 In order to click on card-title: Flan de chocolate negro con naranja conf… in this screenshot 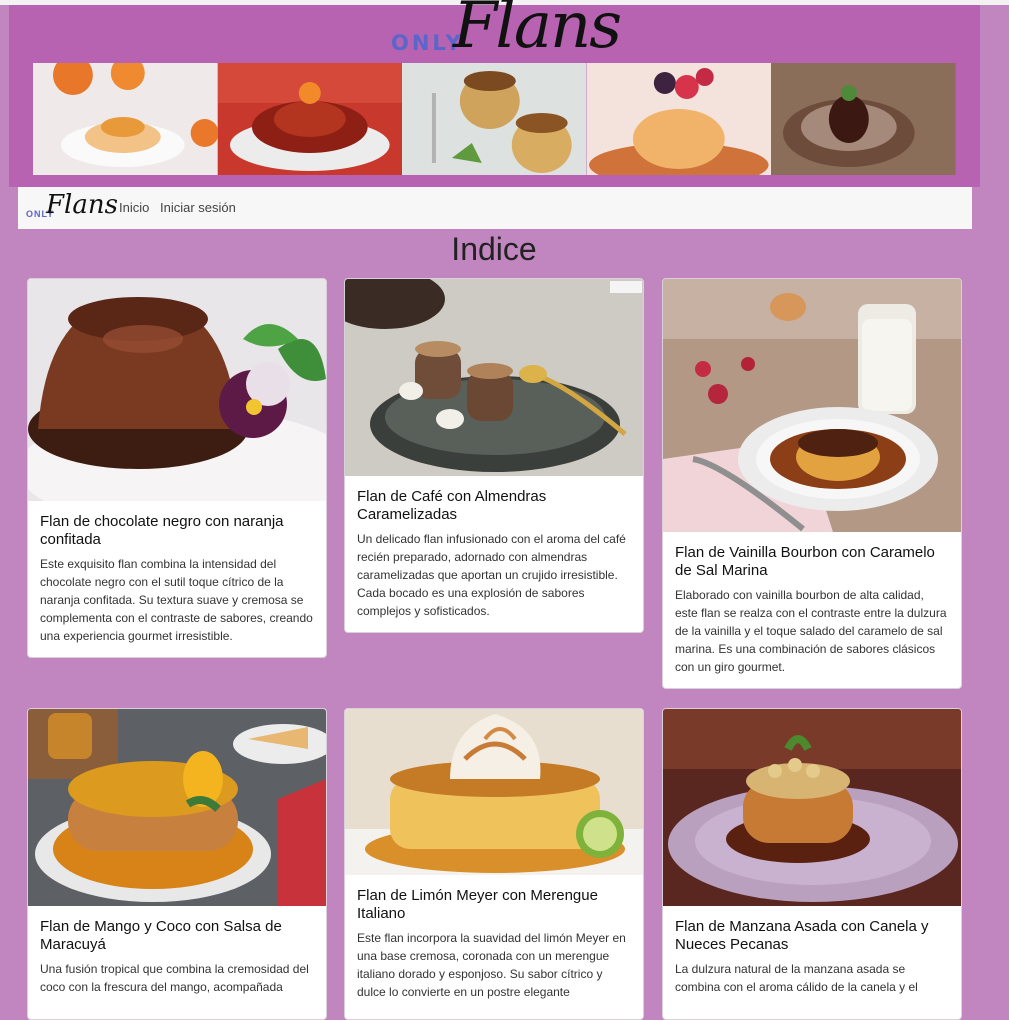, I will do `click(162, 530)`.